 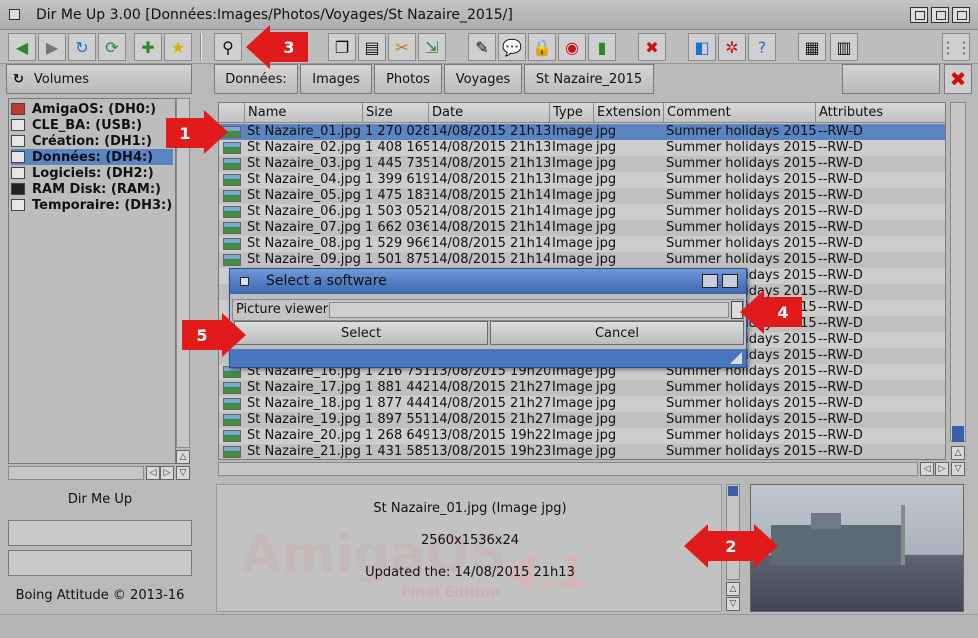 What do you see at coordinates (762, 47) in the screenshot?
I see `info-icon: ?` at bounding box center [762, 47].